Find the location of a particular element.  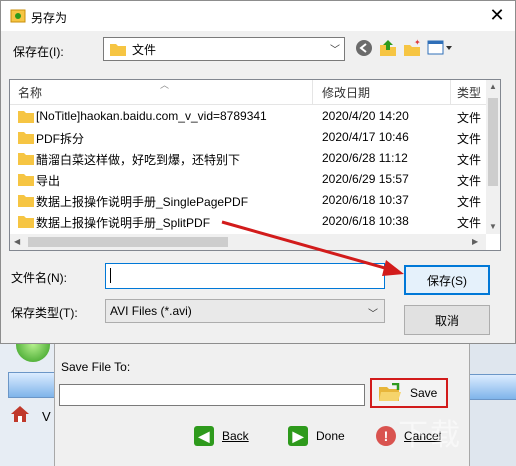

file-modified: 2020/6/18 10:37 is located at coordinates (365, 200).